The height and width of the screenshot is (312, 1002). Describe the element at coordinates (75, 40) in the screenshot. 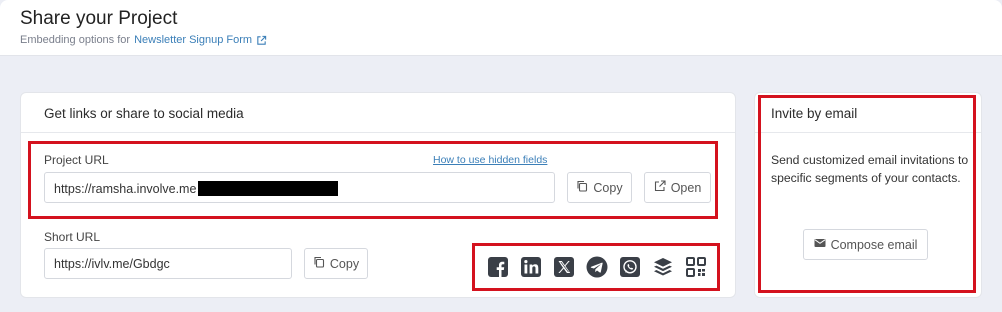

I see `subtitle-prefix: Embedding options for` at that location.